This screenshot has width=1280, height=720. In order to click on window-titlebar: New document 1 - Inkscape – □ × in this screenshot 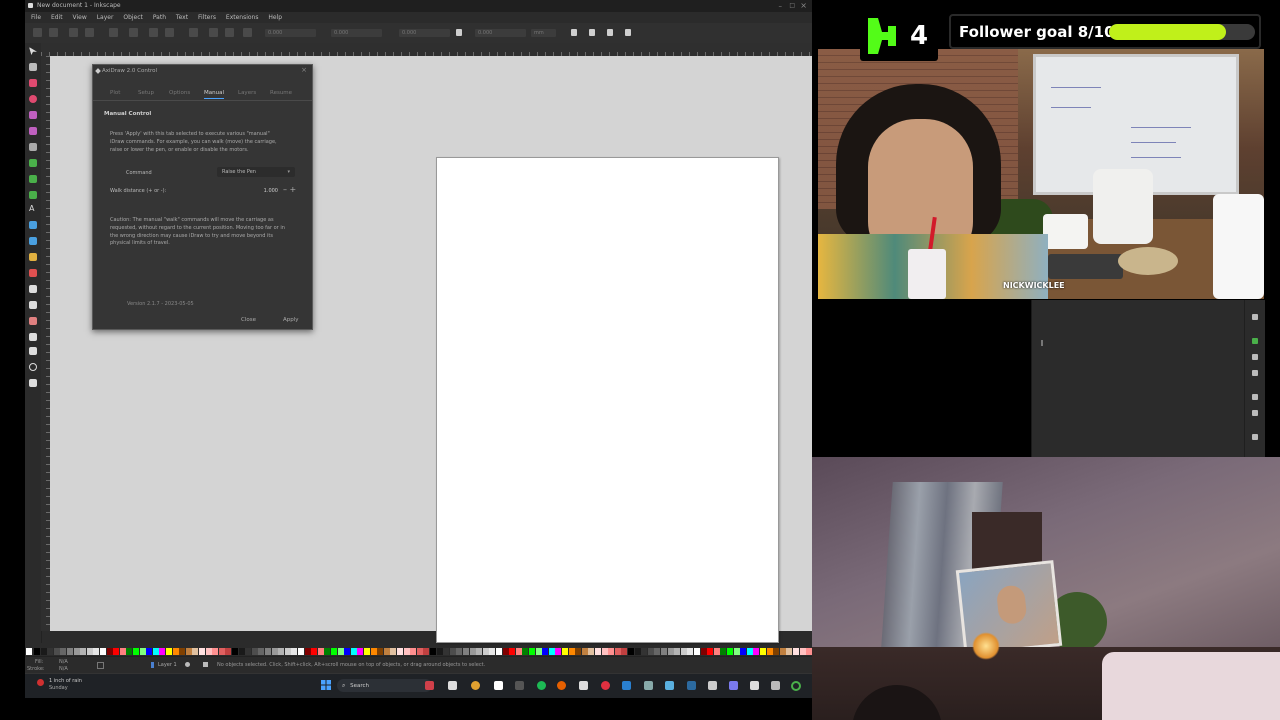, I will do `click(418, 6)`.